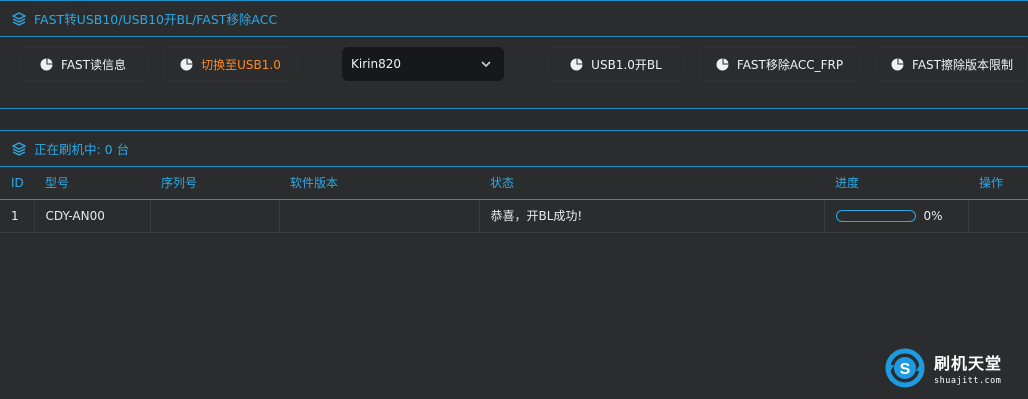  Describe the element at coordinates (790, 64) in the screenshot. I see `fast-remove-acc-frp-label: FAST移除ACC_FRP` at that location.